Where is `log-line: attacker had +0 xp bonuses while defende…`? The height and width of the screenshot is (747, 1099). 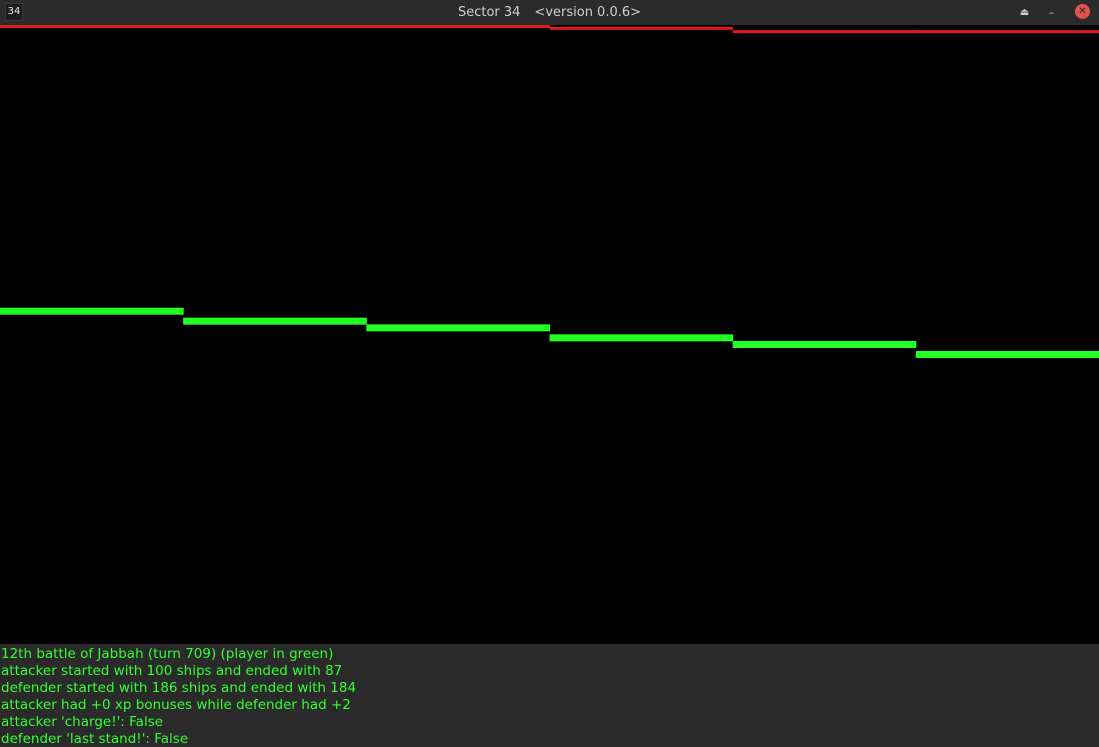
log-line: attacker had +0 xp bonuses while defende… is located at coordinates (176, 705).